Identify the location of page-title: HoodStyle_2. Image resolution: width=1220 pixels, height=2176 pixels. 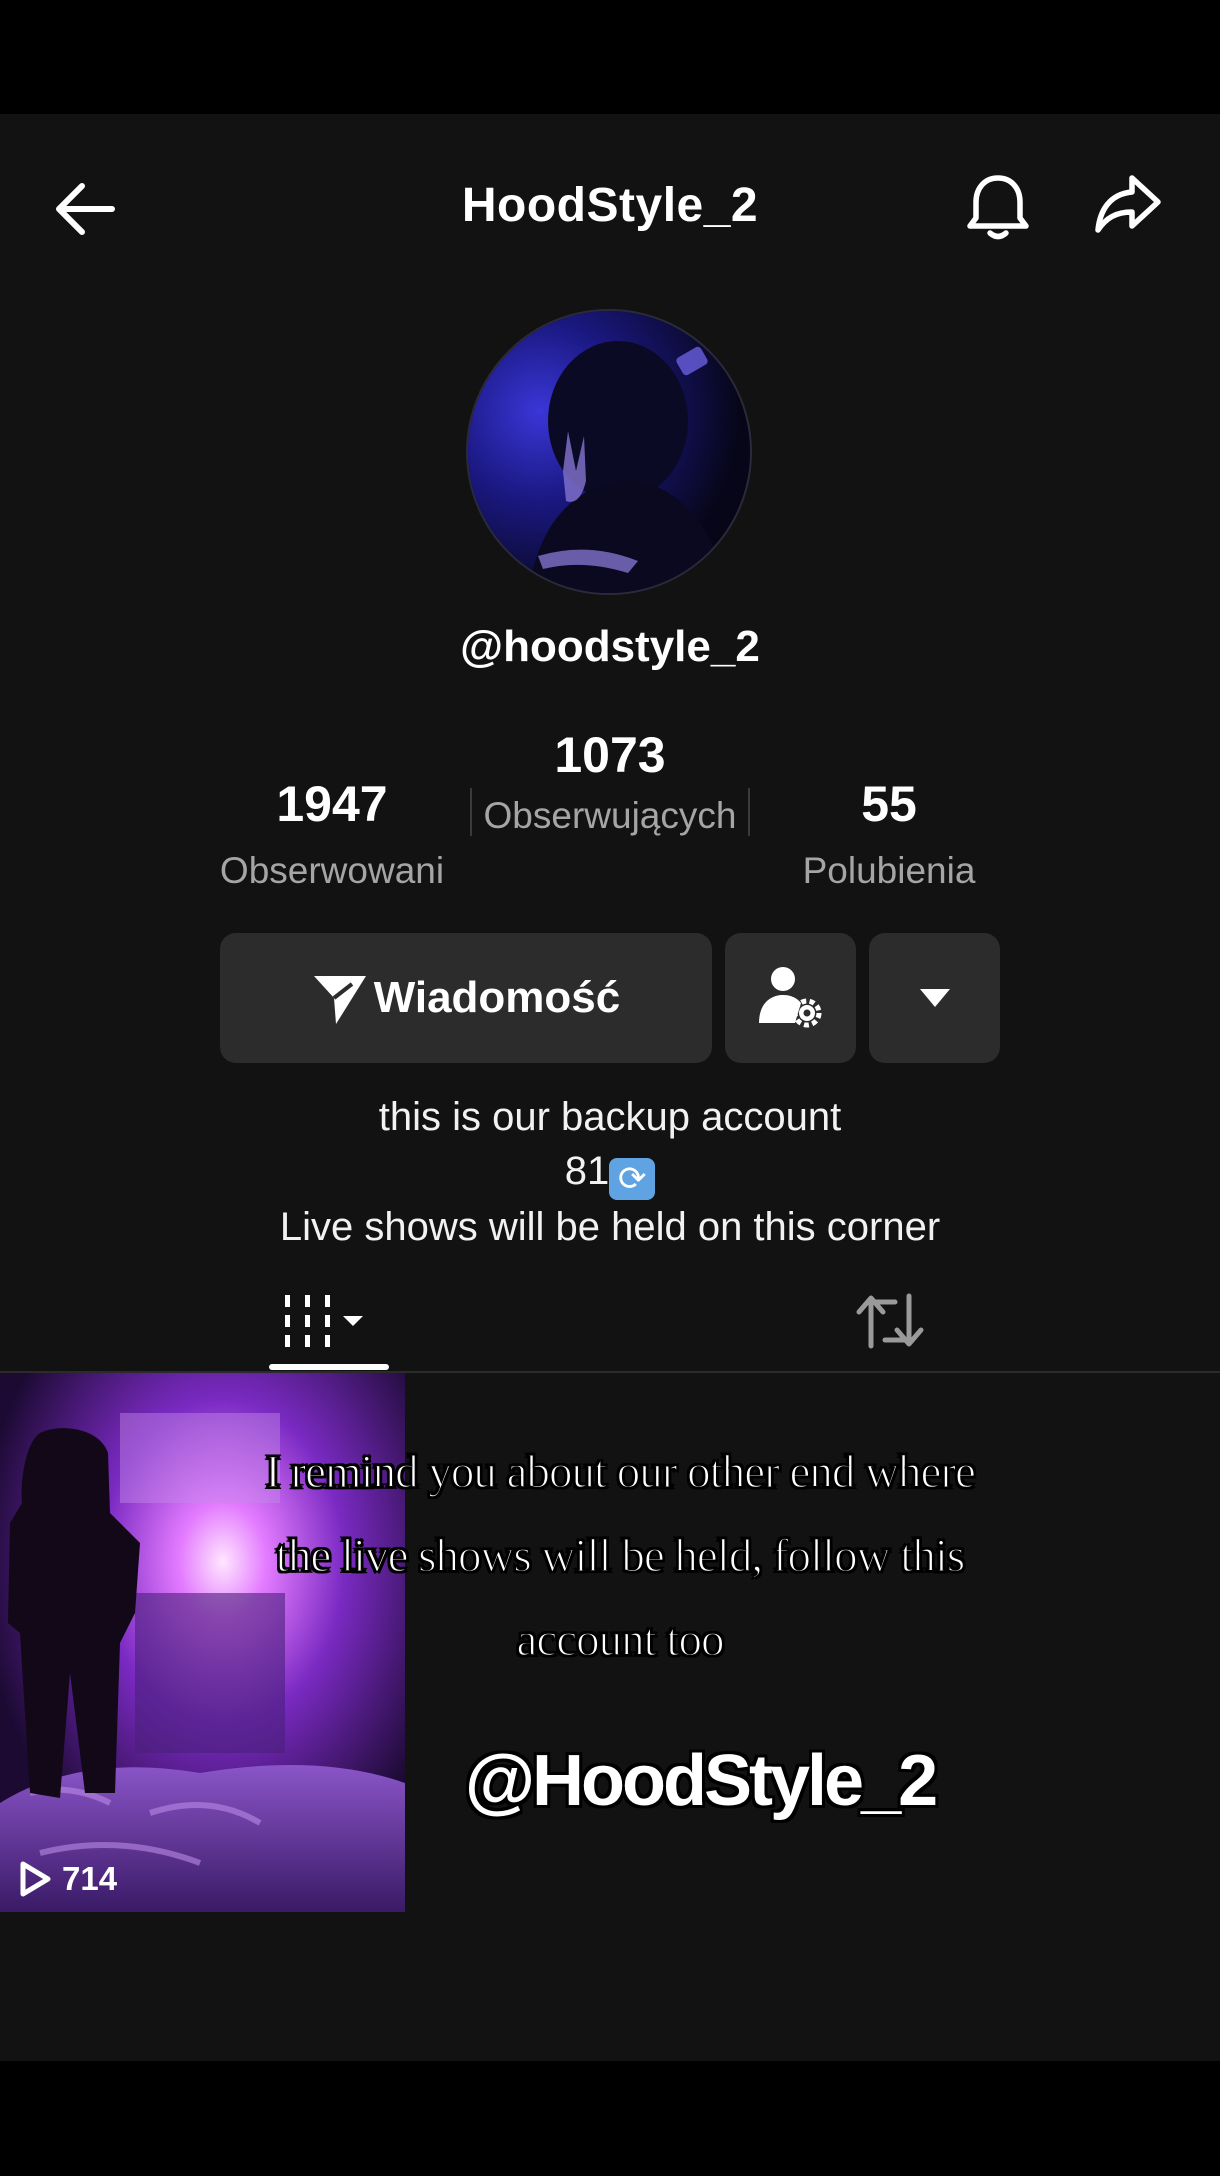
(610, 205).